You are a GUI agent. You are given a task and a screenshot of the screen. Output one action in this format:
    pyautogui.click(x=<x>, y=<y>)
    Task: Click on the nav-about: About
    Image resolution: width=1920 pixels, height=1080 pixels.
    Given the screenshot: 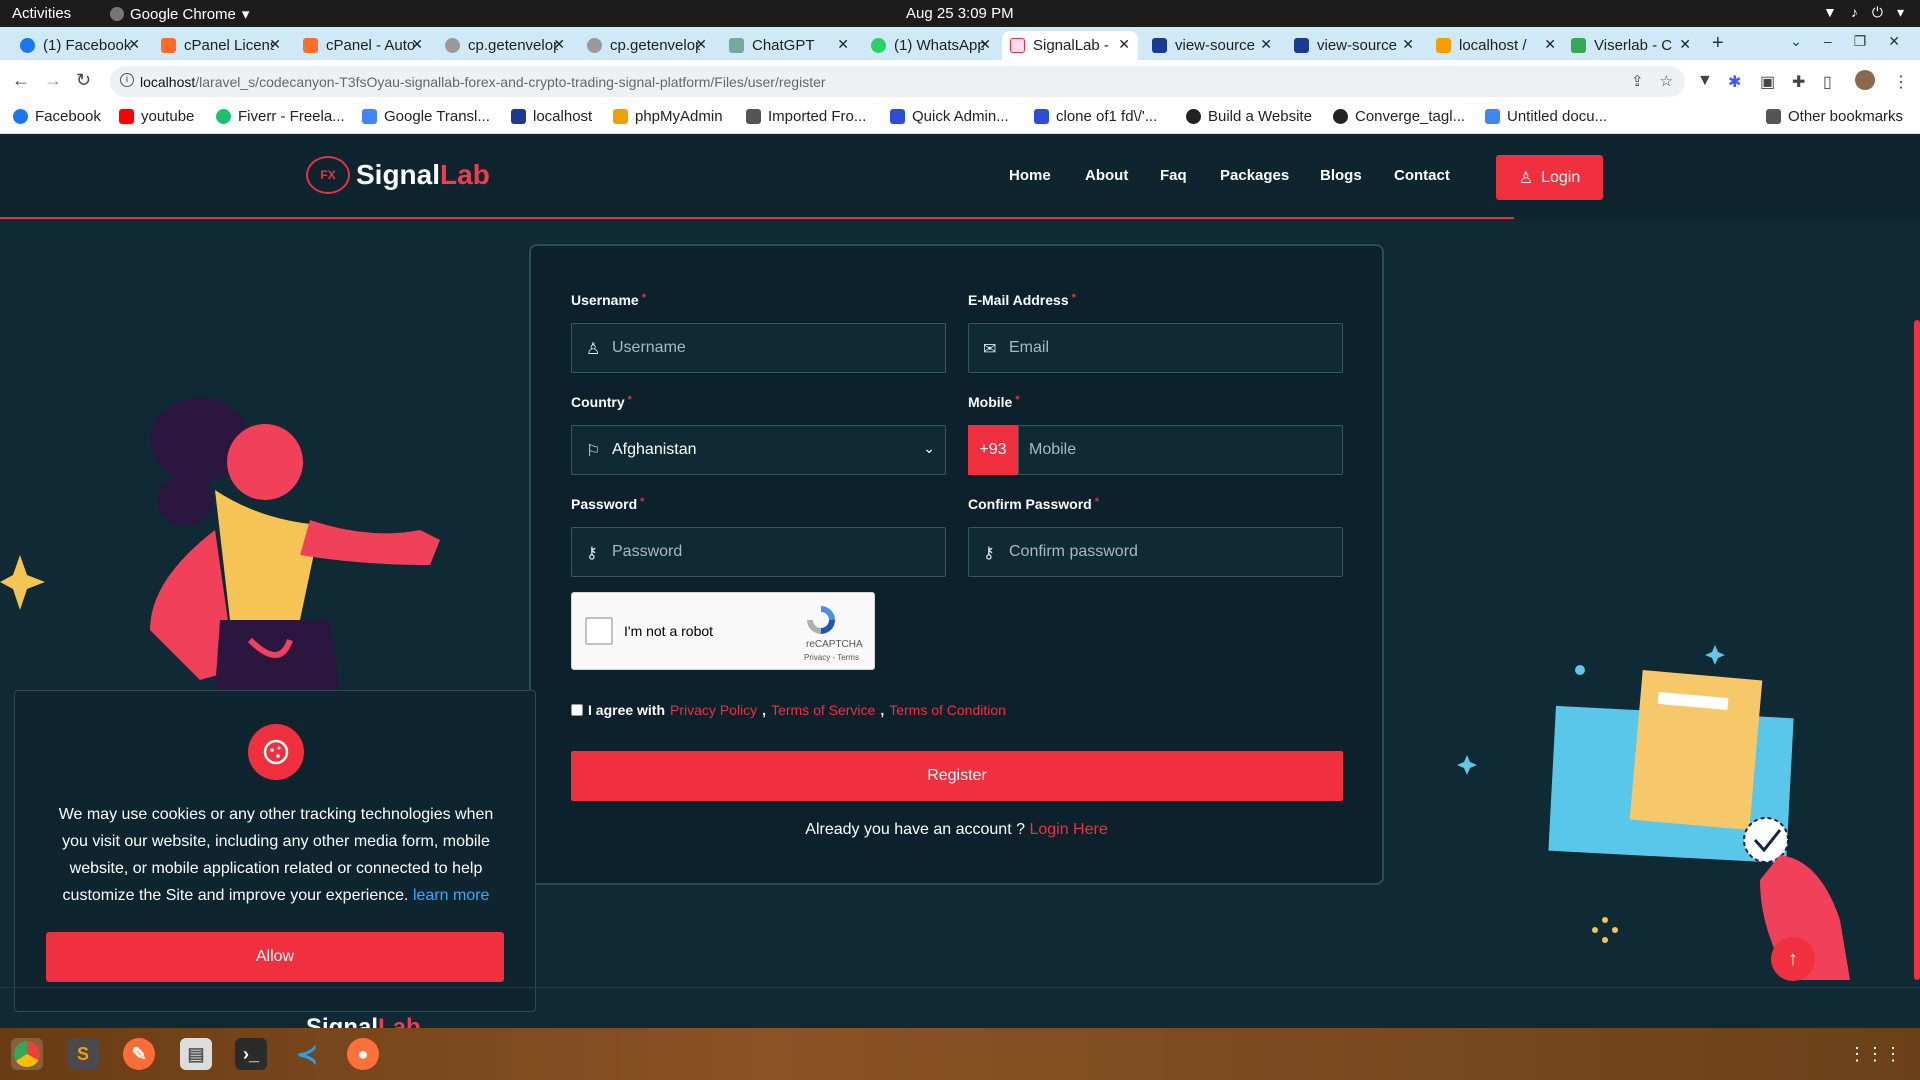 What is the action you would take?
    pyautogui.click(x=1106, y=175)
    